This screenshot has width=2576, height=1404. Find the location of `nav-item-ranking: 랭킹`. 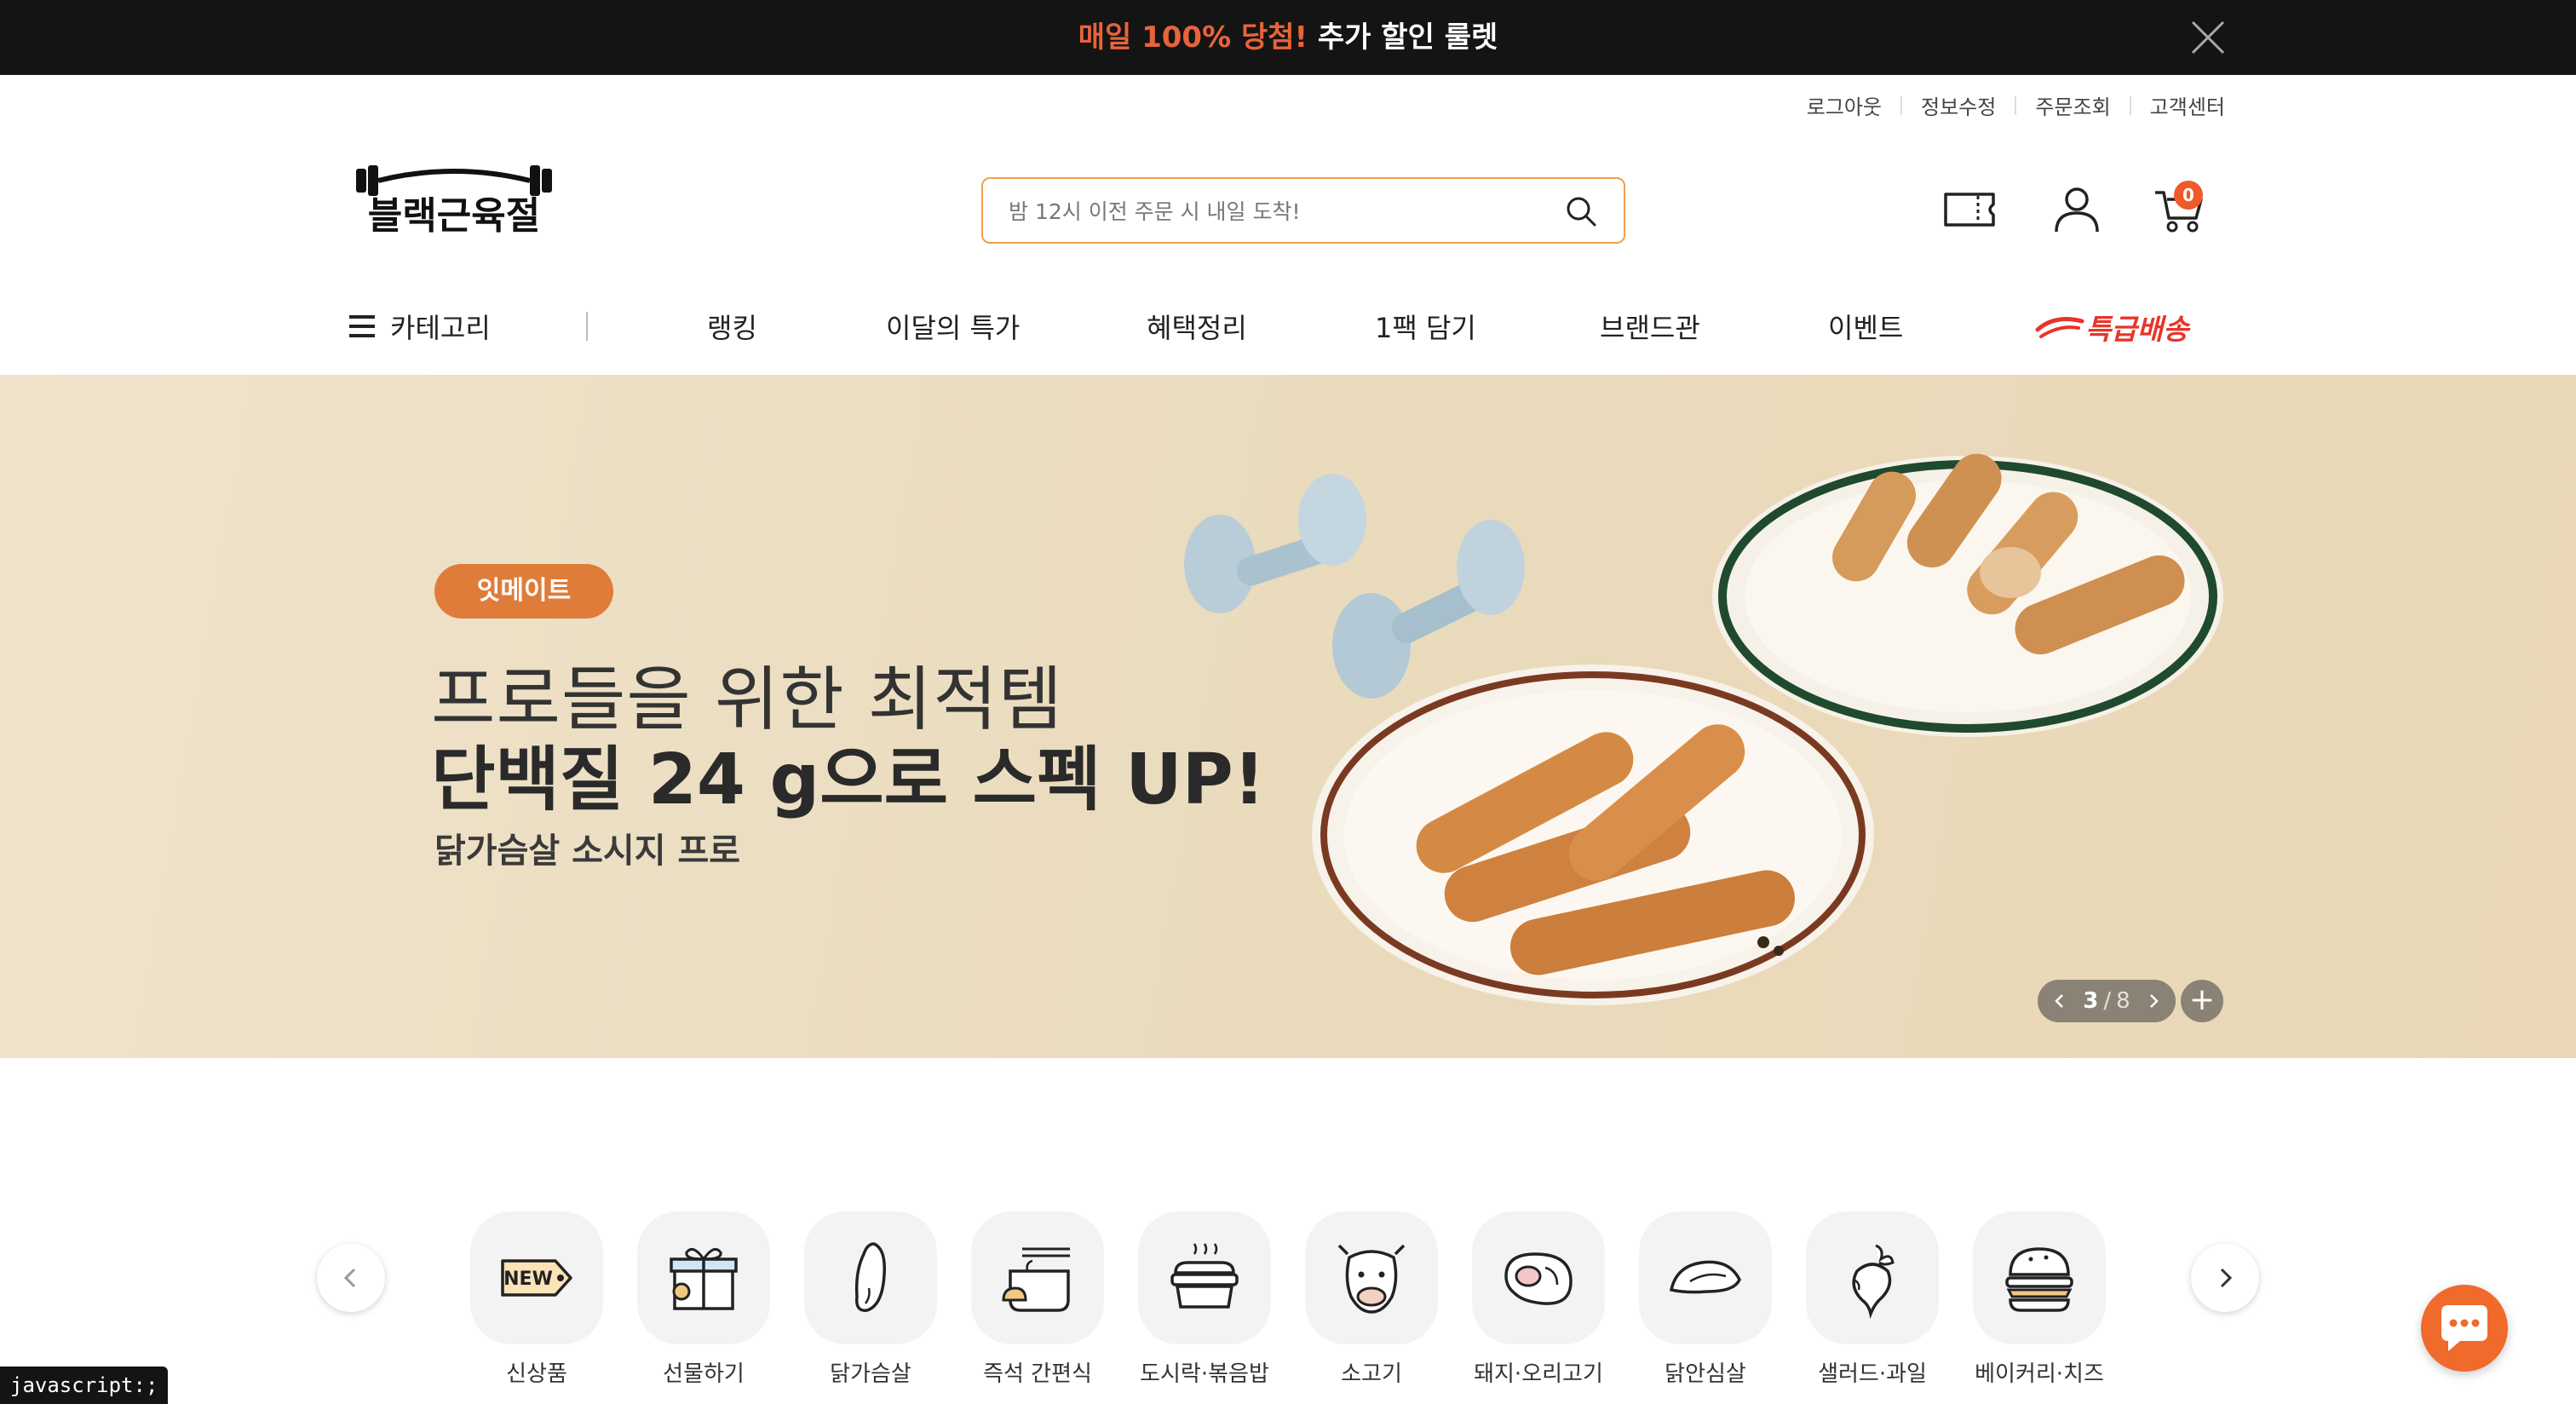

nav-item-ranking: 랭킹 is located at coordinates (732, 326).